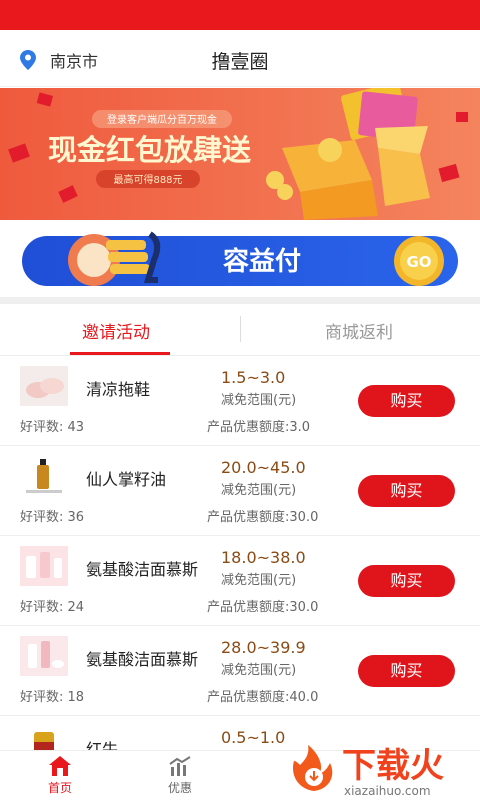  I want to click on top-bar: 南京市 撸壹圈, so click(240, 58).